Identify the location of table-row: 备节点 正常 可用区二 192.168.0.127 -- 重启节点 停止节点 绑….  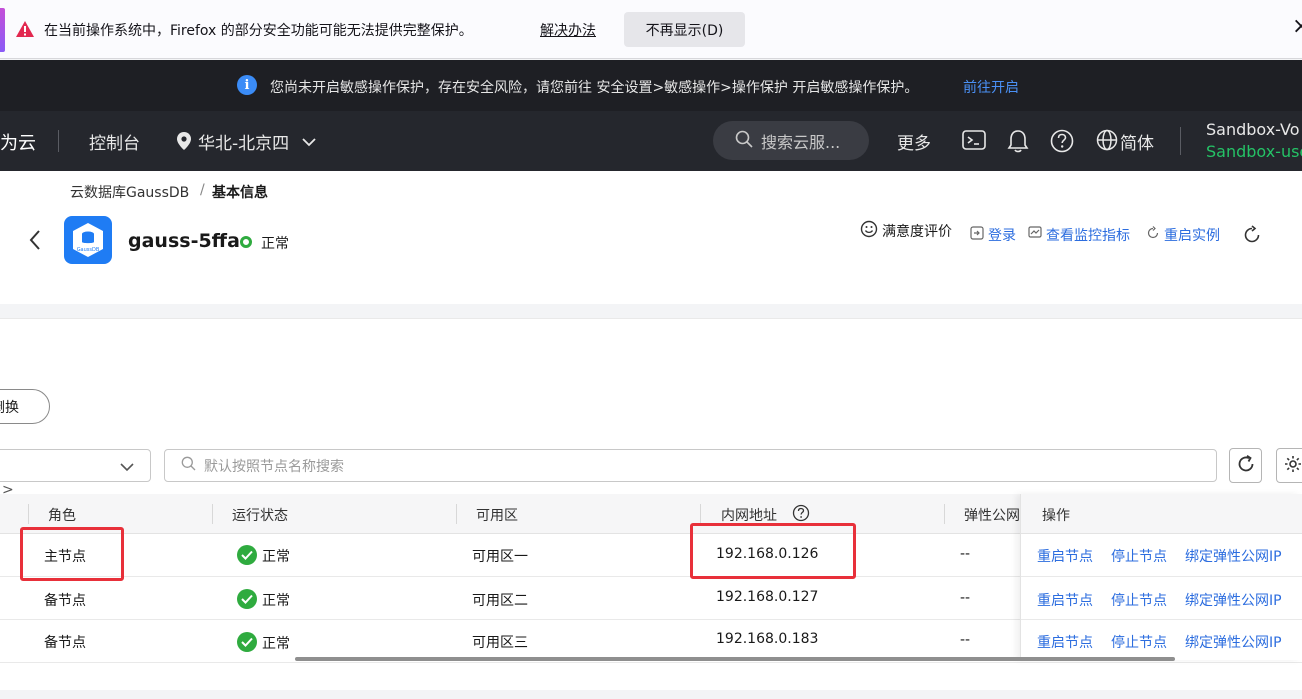
(651, 598).